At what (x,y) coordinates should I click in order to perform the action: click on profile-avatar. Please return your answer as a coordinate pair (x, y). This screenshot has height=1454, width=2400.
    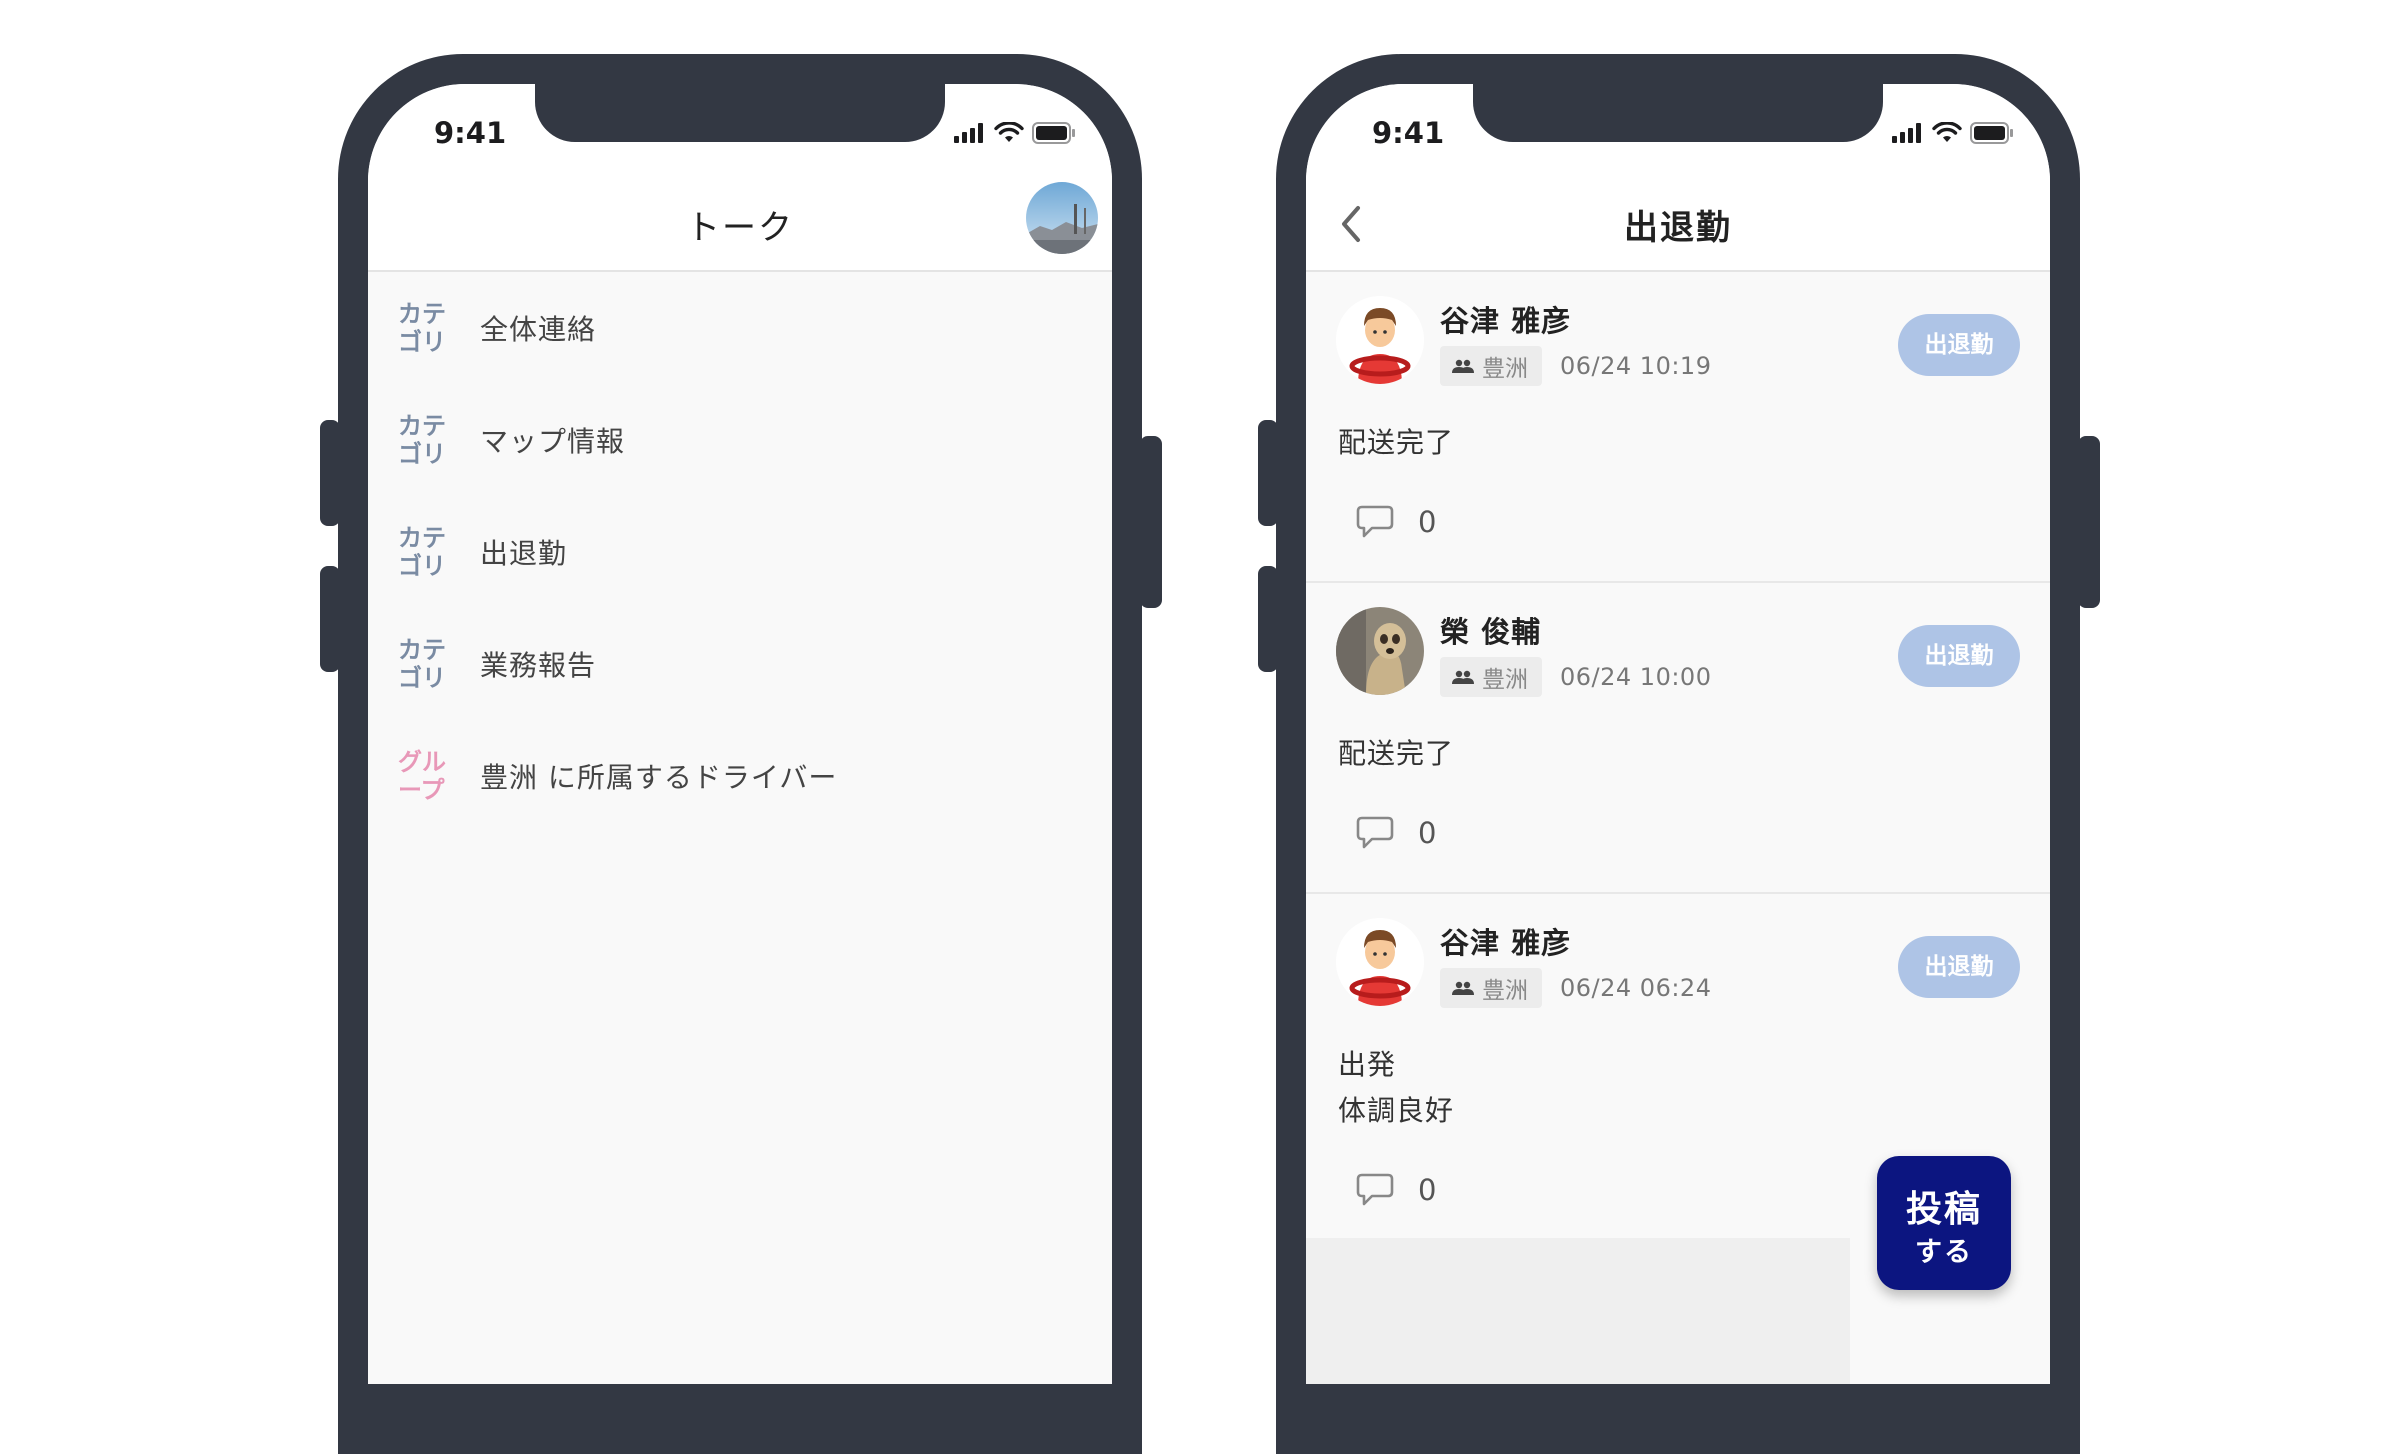
    Looking at the image, I should click on (1062, 218).